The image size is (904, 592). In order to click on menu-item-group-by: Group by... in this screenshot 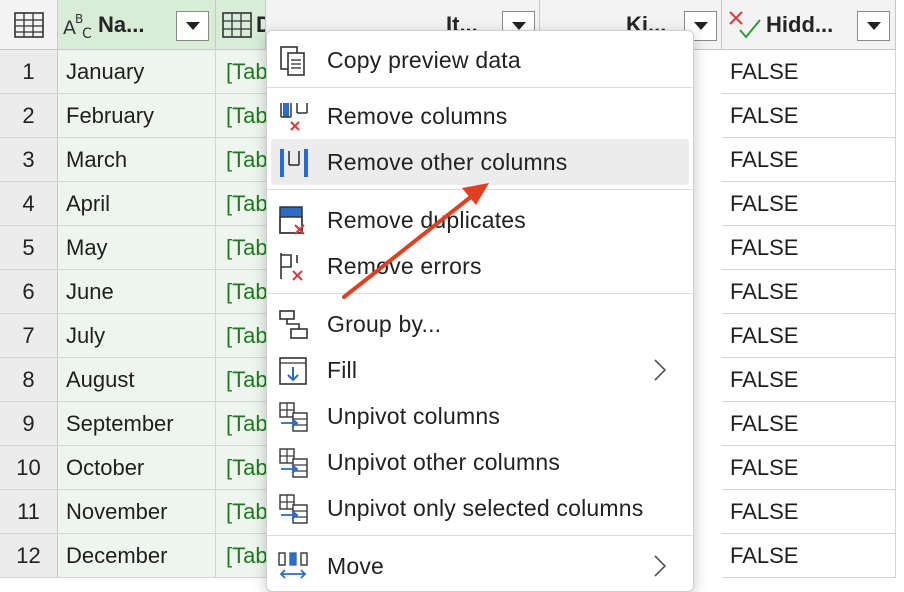, I will do `click(480, 324)`.